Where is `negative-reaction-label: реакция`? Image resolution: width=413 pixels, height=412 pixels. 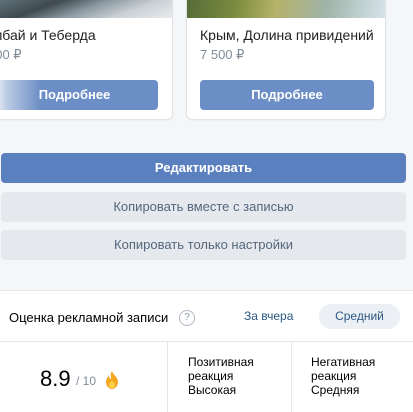 negative-reaction-label: реакция is located at coordinates (334, 376).